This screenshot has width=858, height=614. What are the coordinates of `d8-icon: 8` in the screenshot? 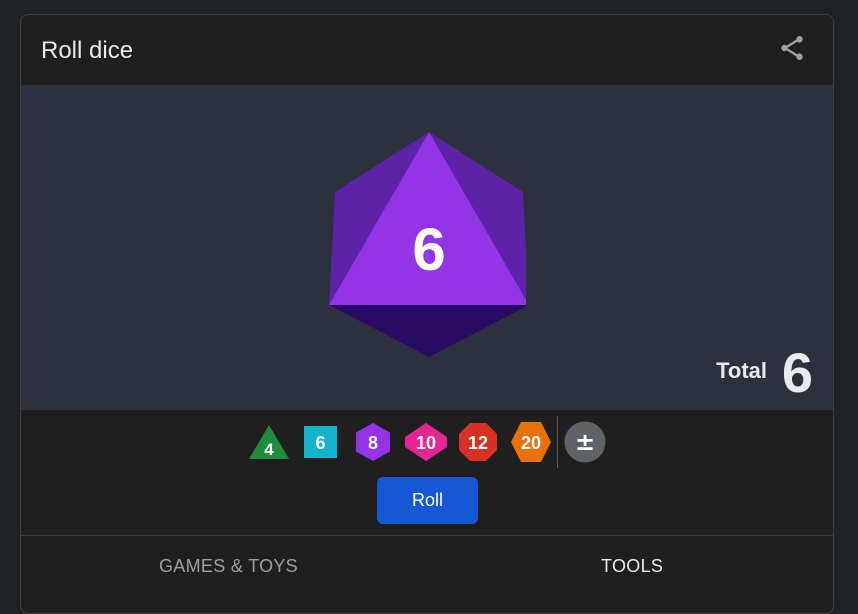 It's located at (373, 442).